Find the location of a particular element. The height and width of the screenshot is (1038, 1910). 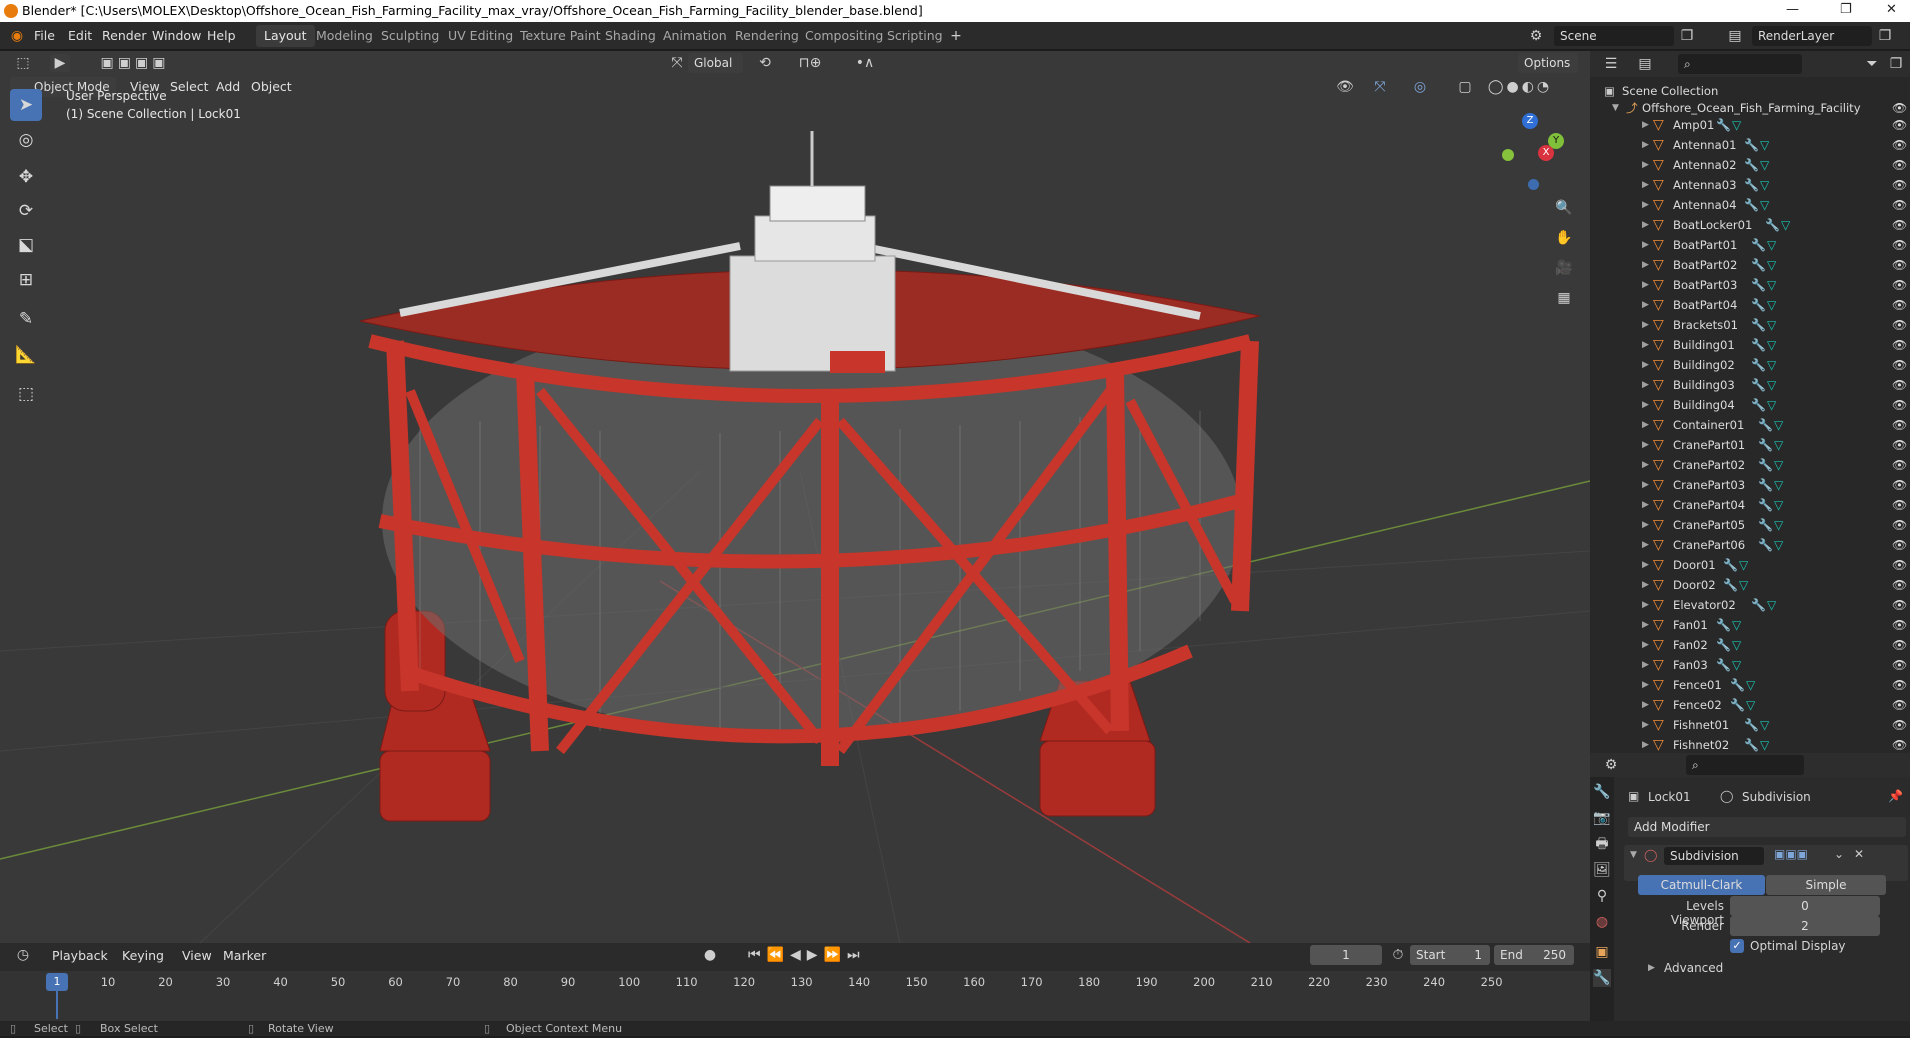

output-tab-icon: 🖶 is located at coordinates (1602, 844).